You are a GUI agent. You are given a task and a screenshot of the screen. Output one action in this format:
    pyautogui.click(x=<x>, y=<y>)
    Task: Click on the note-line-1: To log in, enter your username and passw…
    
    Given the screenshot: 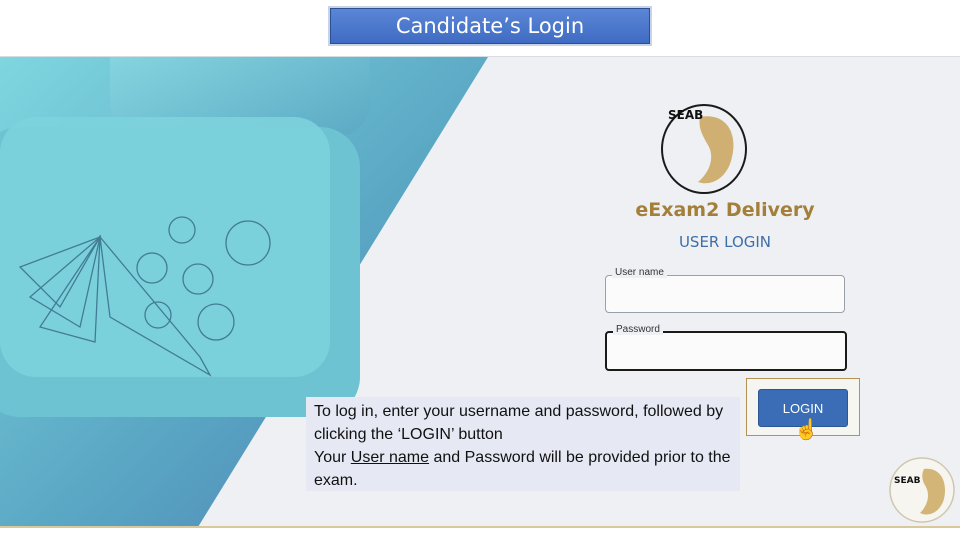 What is the action you would take?
    pyautogui.click(x=519, y=423)
    